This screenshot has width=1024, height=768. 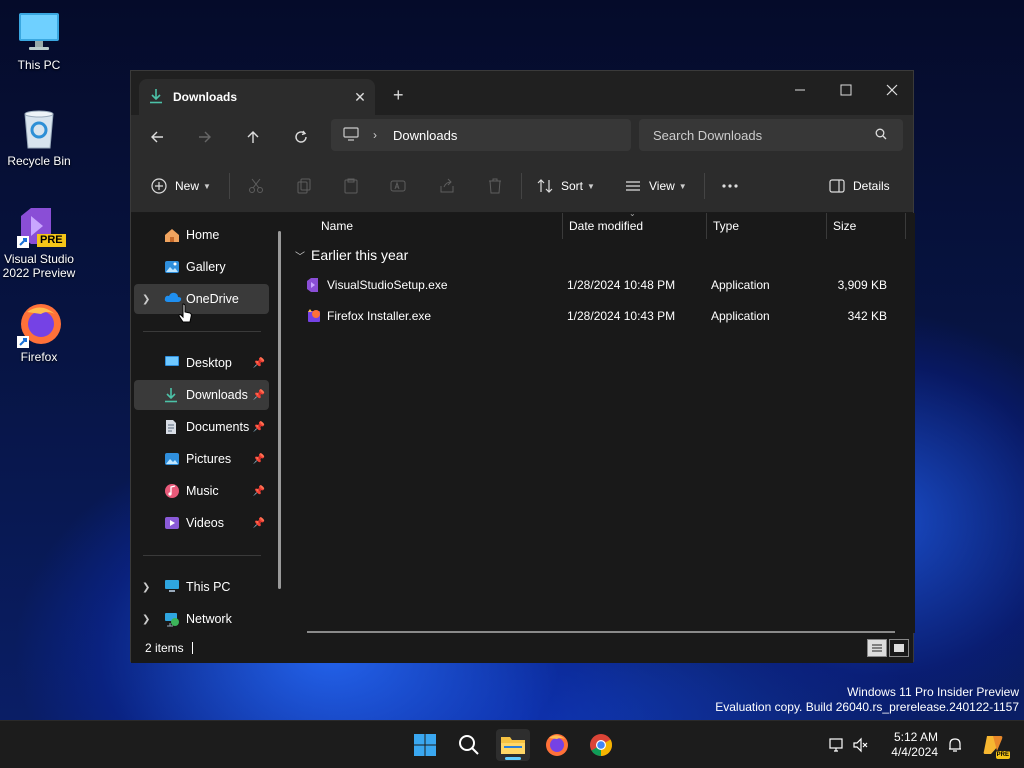 I want to click on file-explorer-taskbar-button, so click(x=513, y=745).